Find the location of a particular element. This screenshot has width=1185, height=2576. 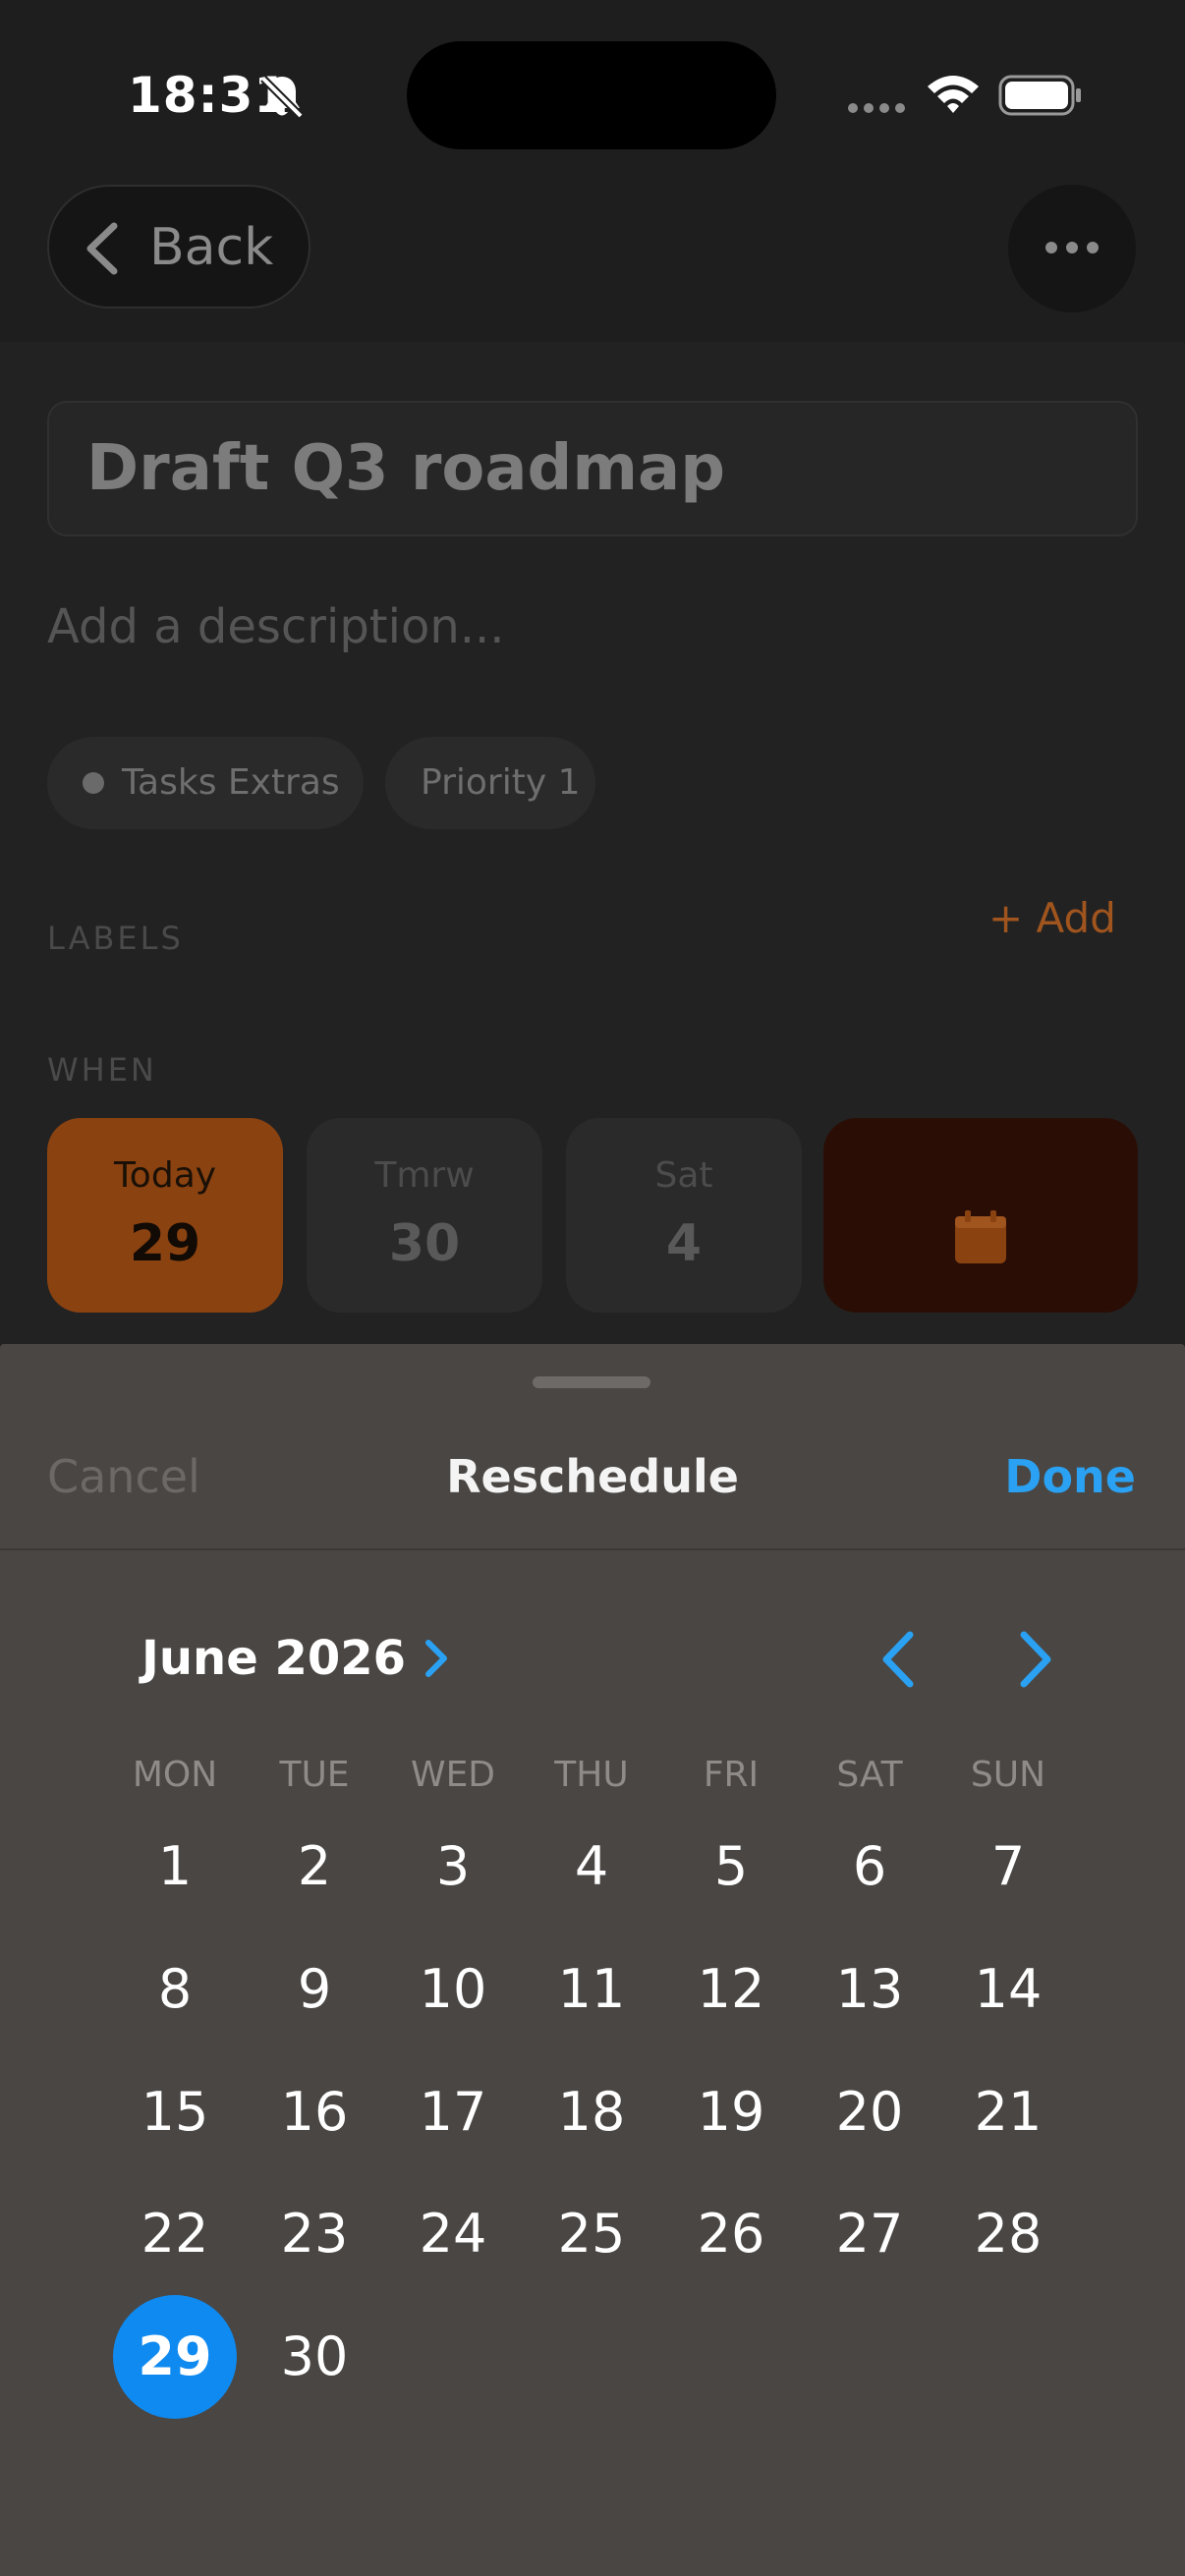

calendar-day-28: 28 is located at coordinates (1008, 2234).